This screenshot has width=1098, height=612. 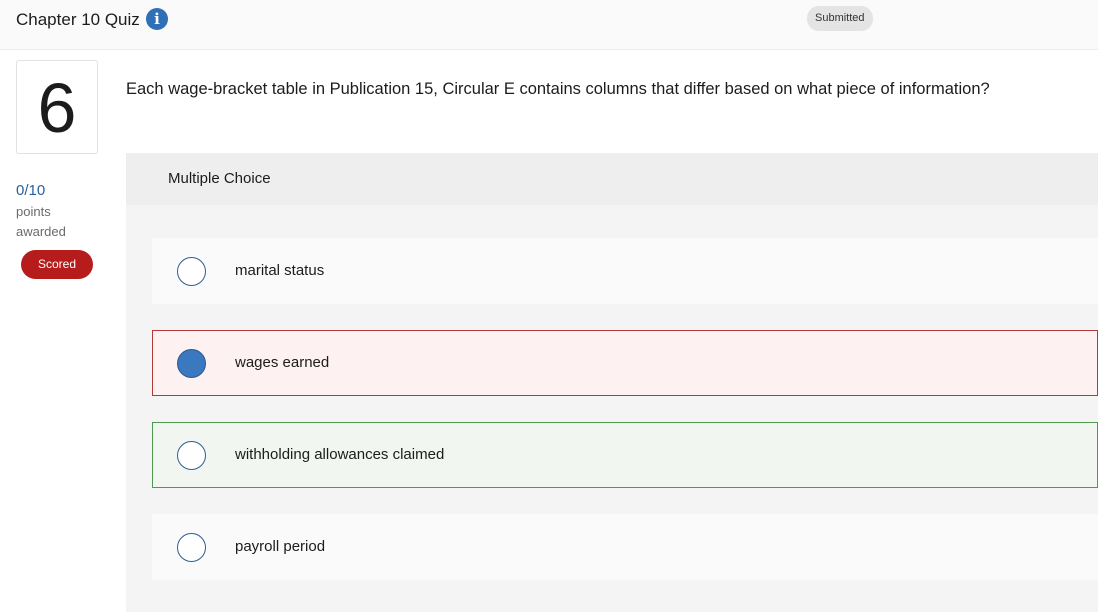 I want to click on question-number: 6, so click(x=57, y=107).